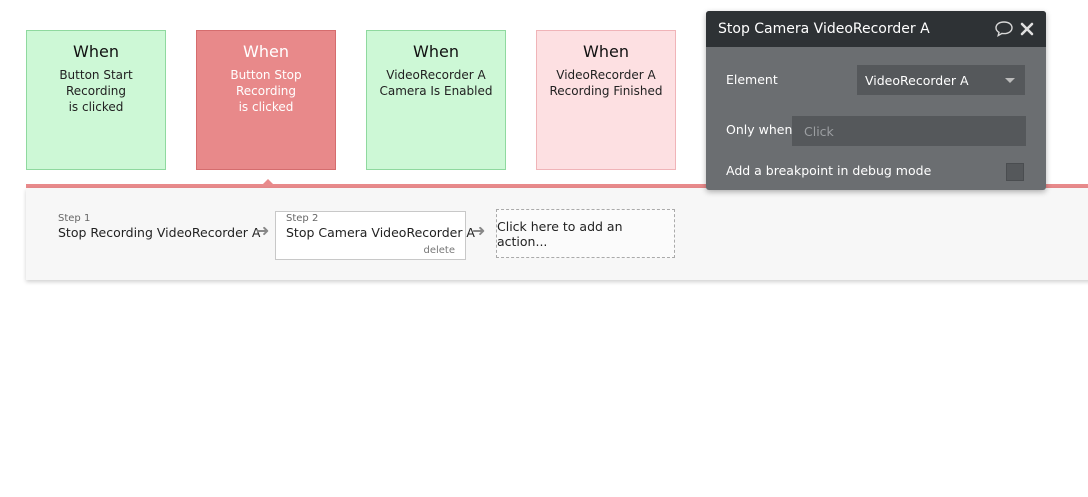 The height and width of the screenshot is (497, 1088). Describe the element at coordinates (606, 83) in the screenshot. I see `event-description: VideoRecorder A Recording Finished` at that location.